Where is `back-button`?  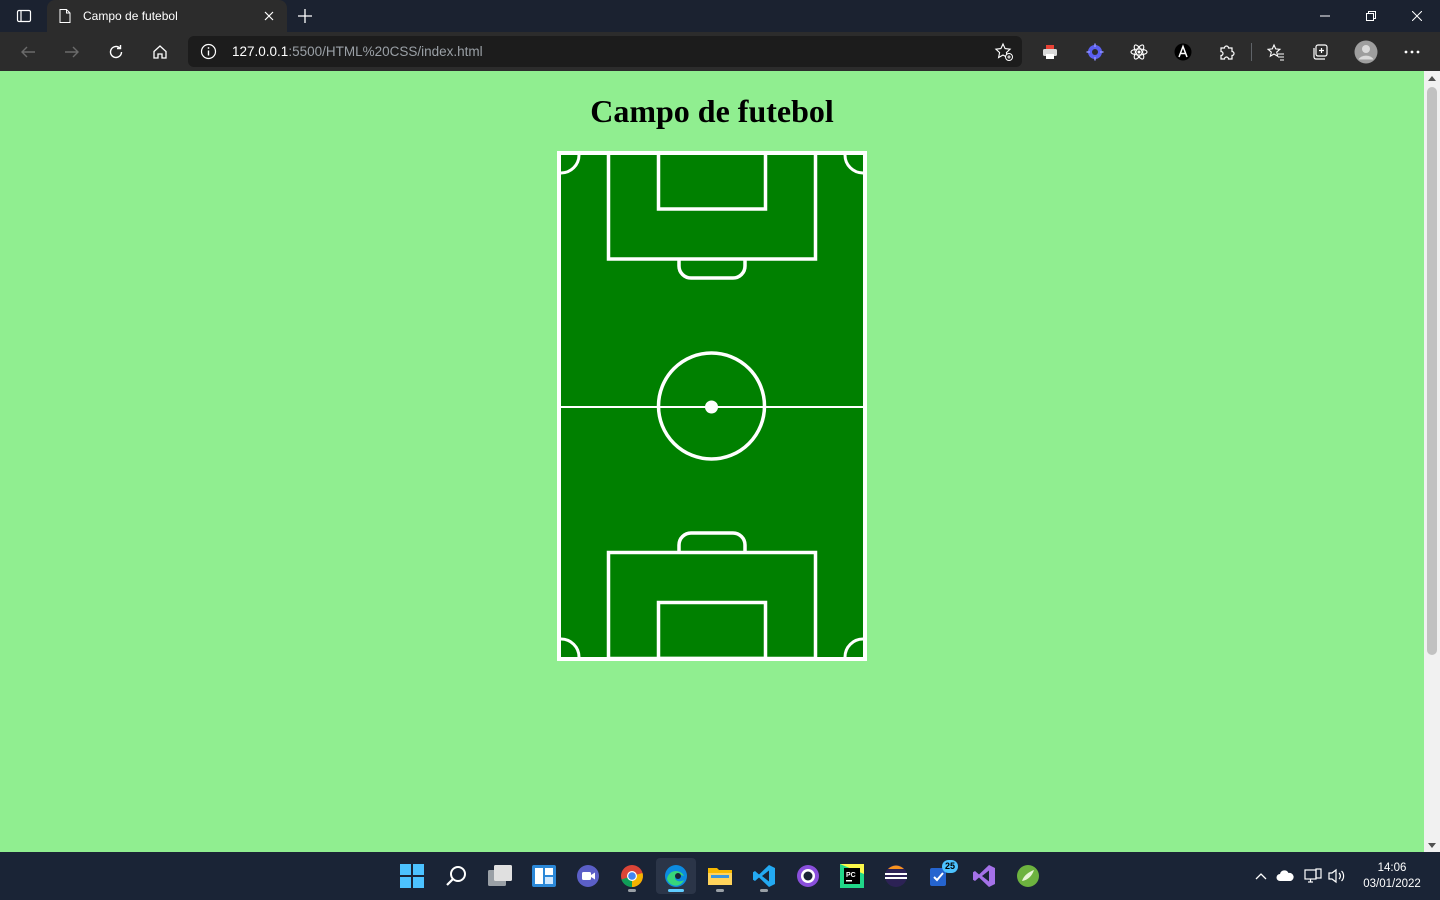
back-button is located at coordinates (28, 52).